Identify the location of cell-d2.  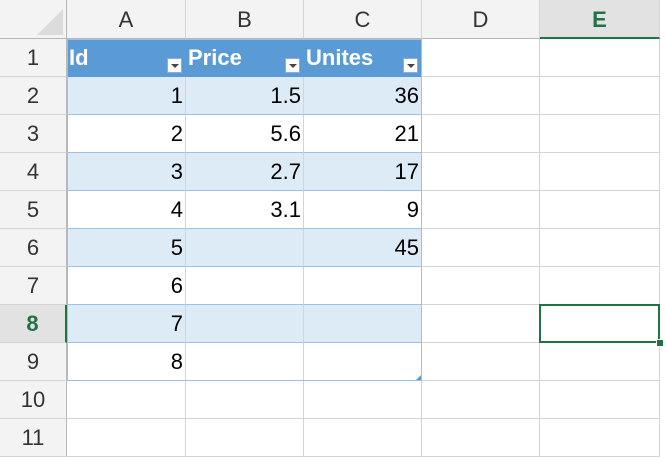
(481, 96).